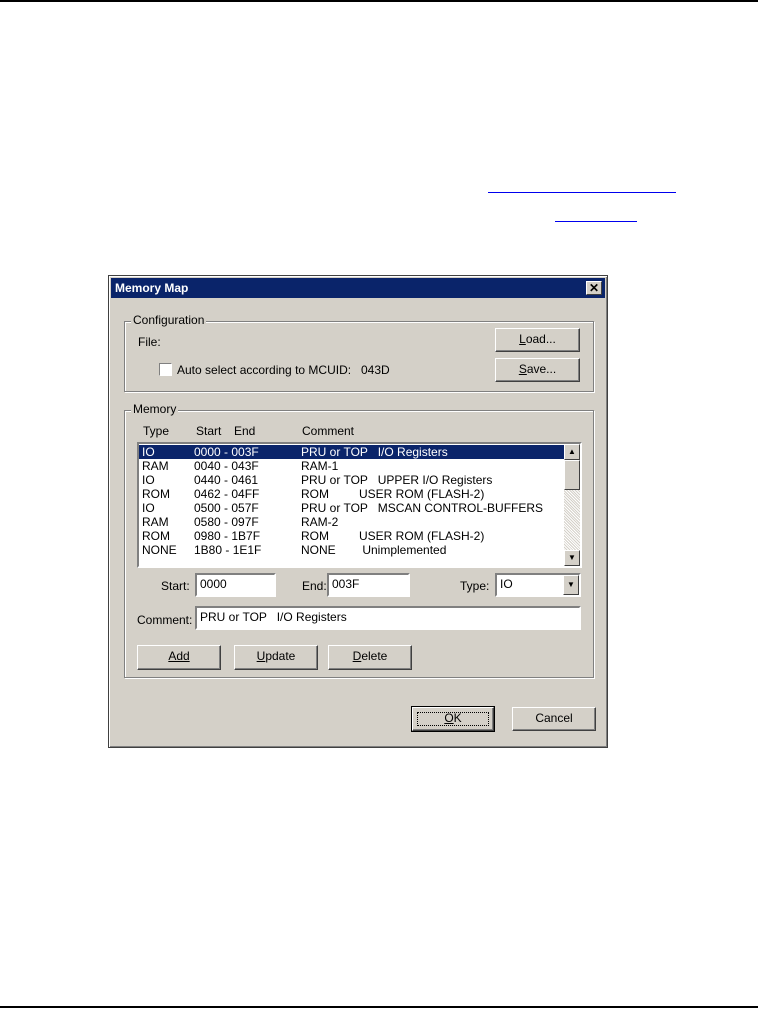  I want to click on row-range: 0980 - 1B7F, so click(227, 536).